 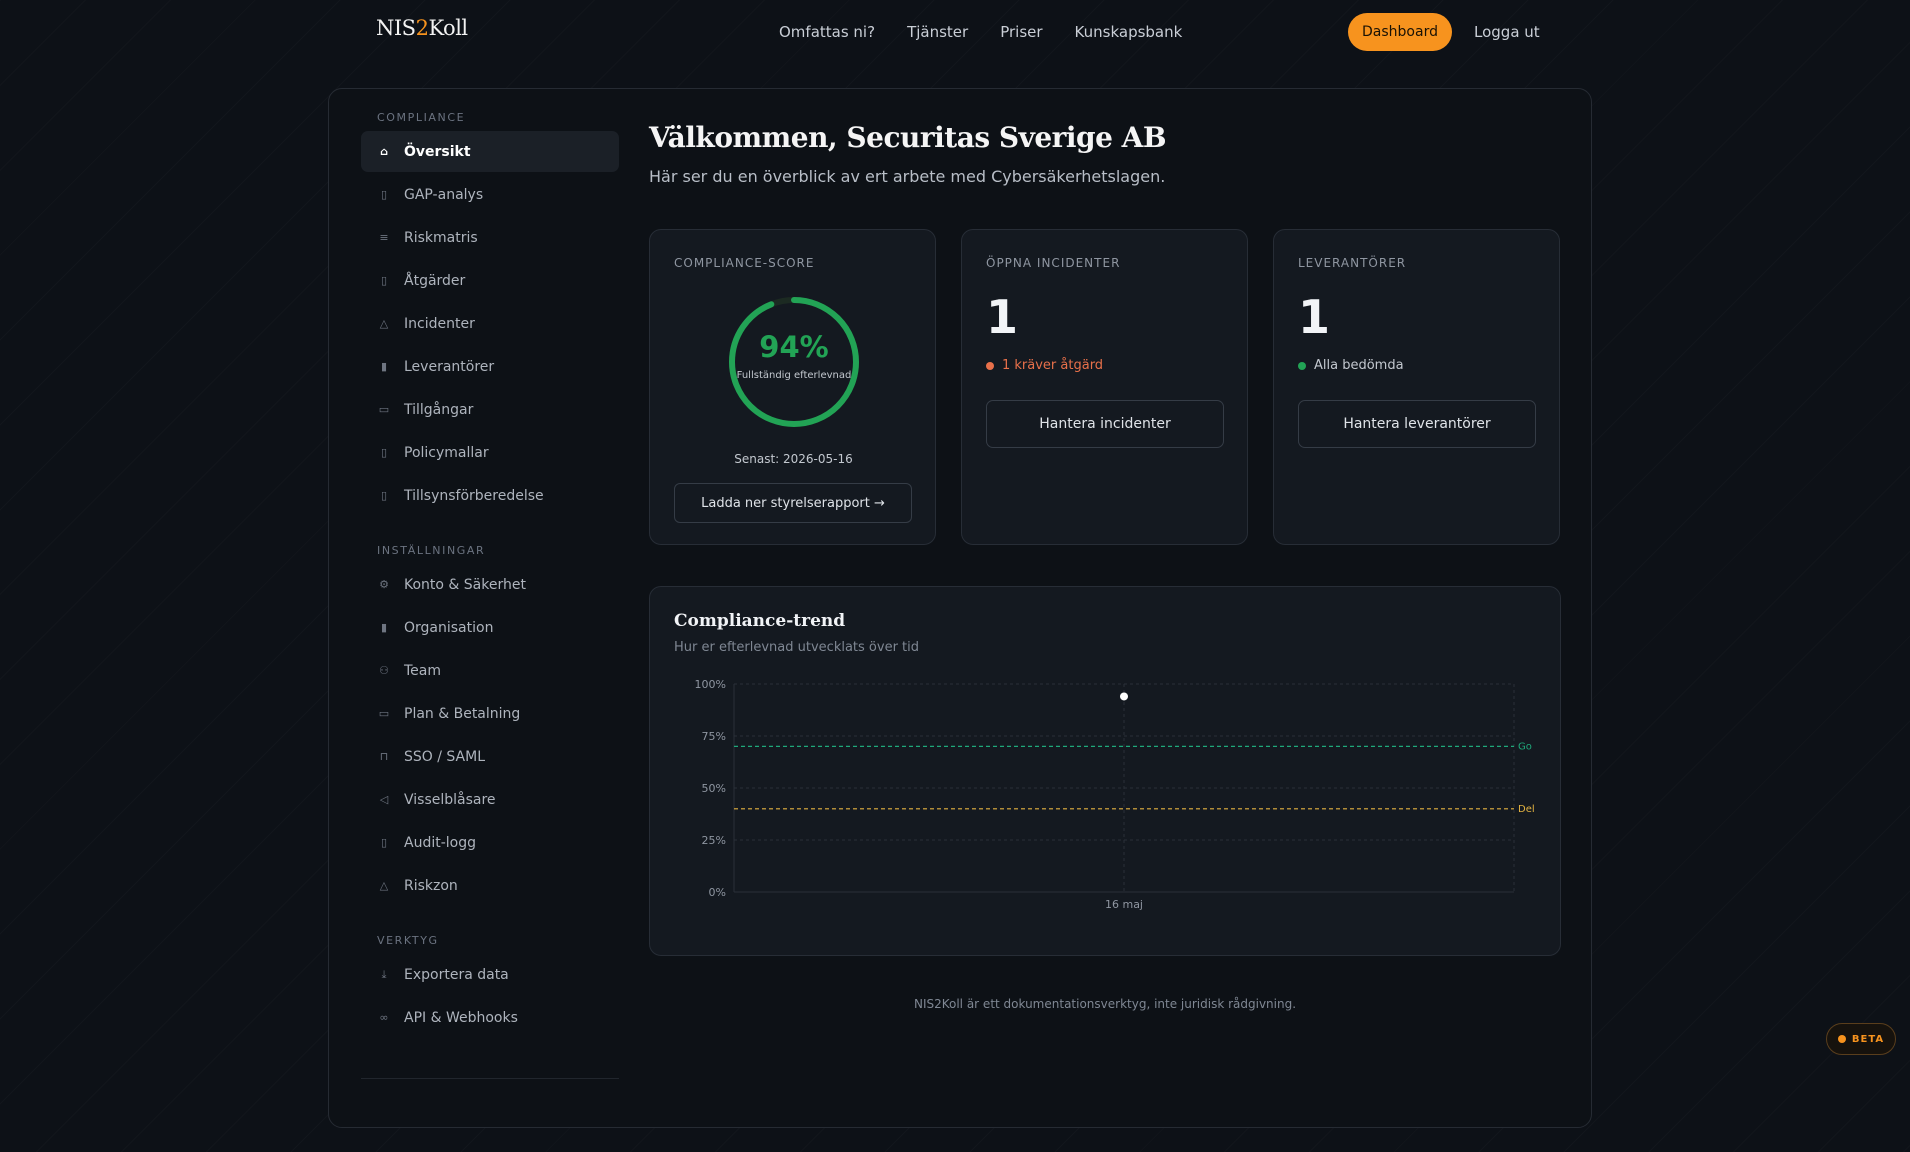 I want to click on sidebar-item-sso-saml: ⊓ SSO / SAML, so click(x=490, y=756).